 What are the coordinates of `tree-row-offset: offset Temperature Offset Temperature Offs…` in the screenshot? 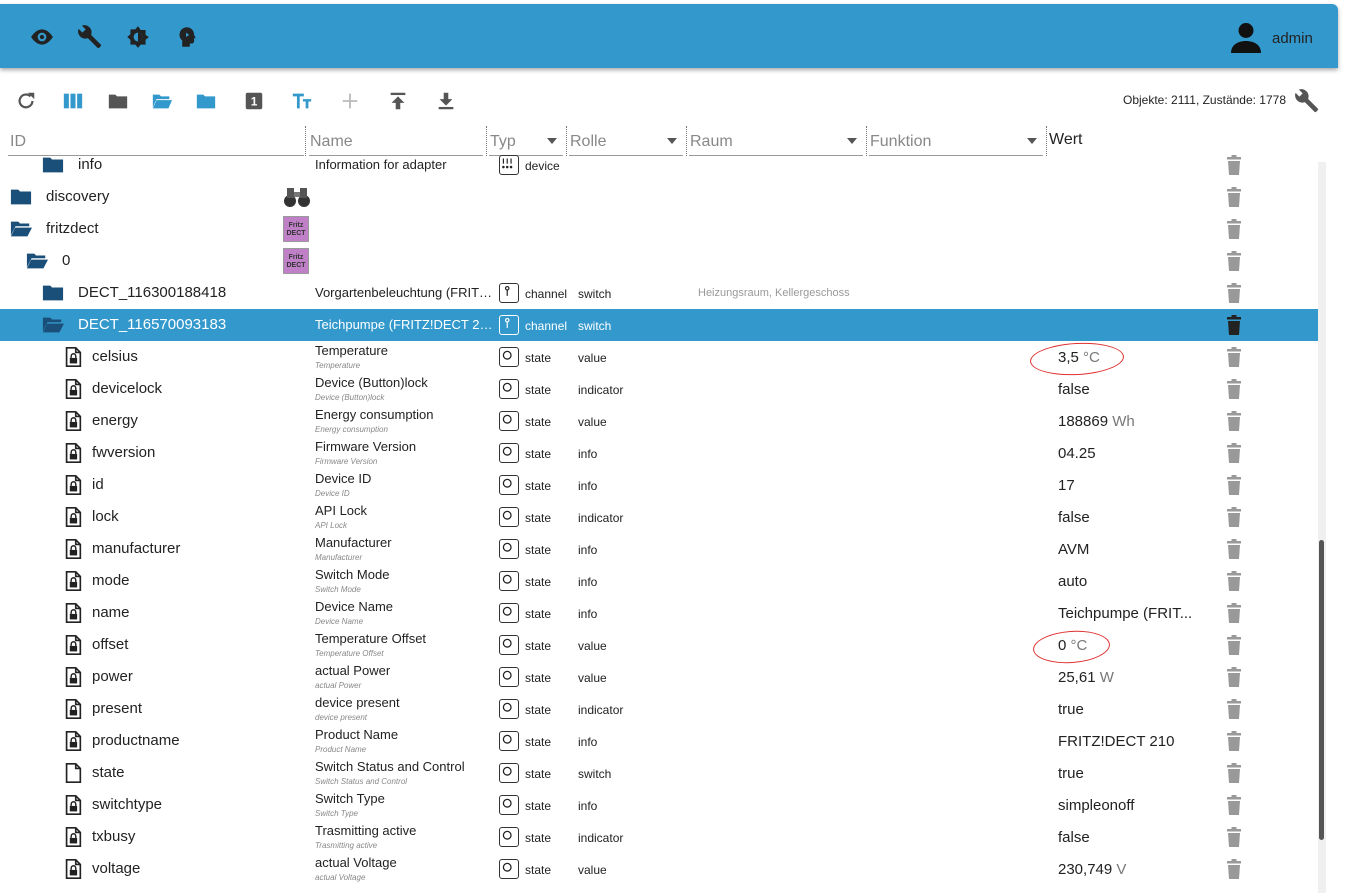 It's located at (659, 645).